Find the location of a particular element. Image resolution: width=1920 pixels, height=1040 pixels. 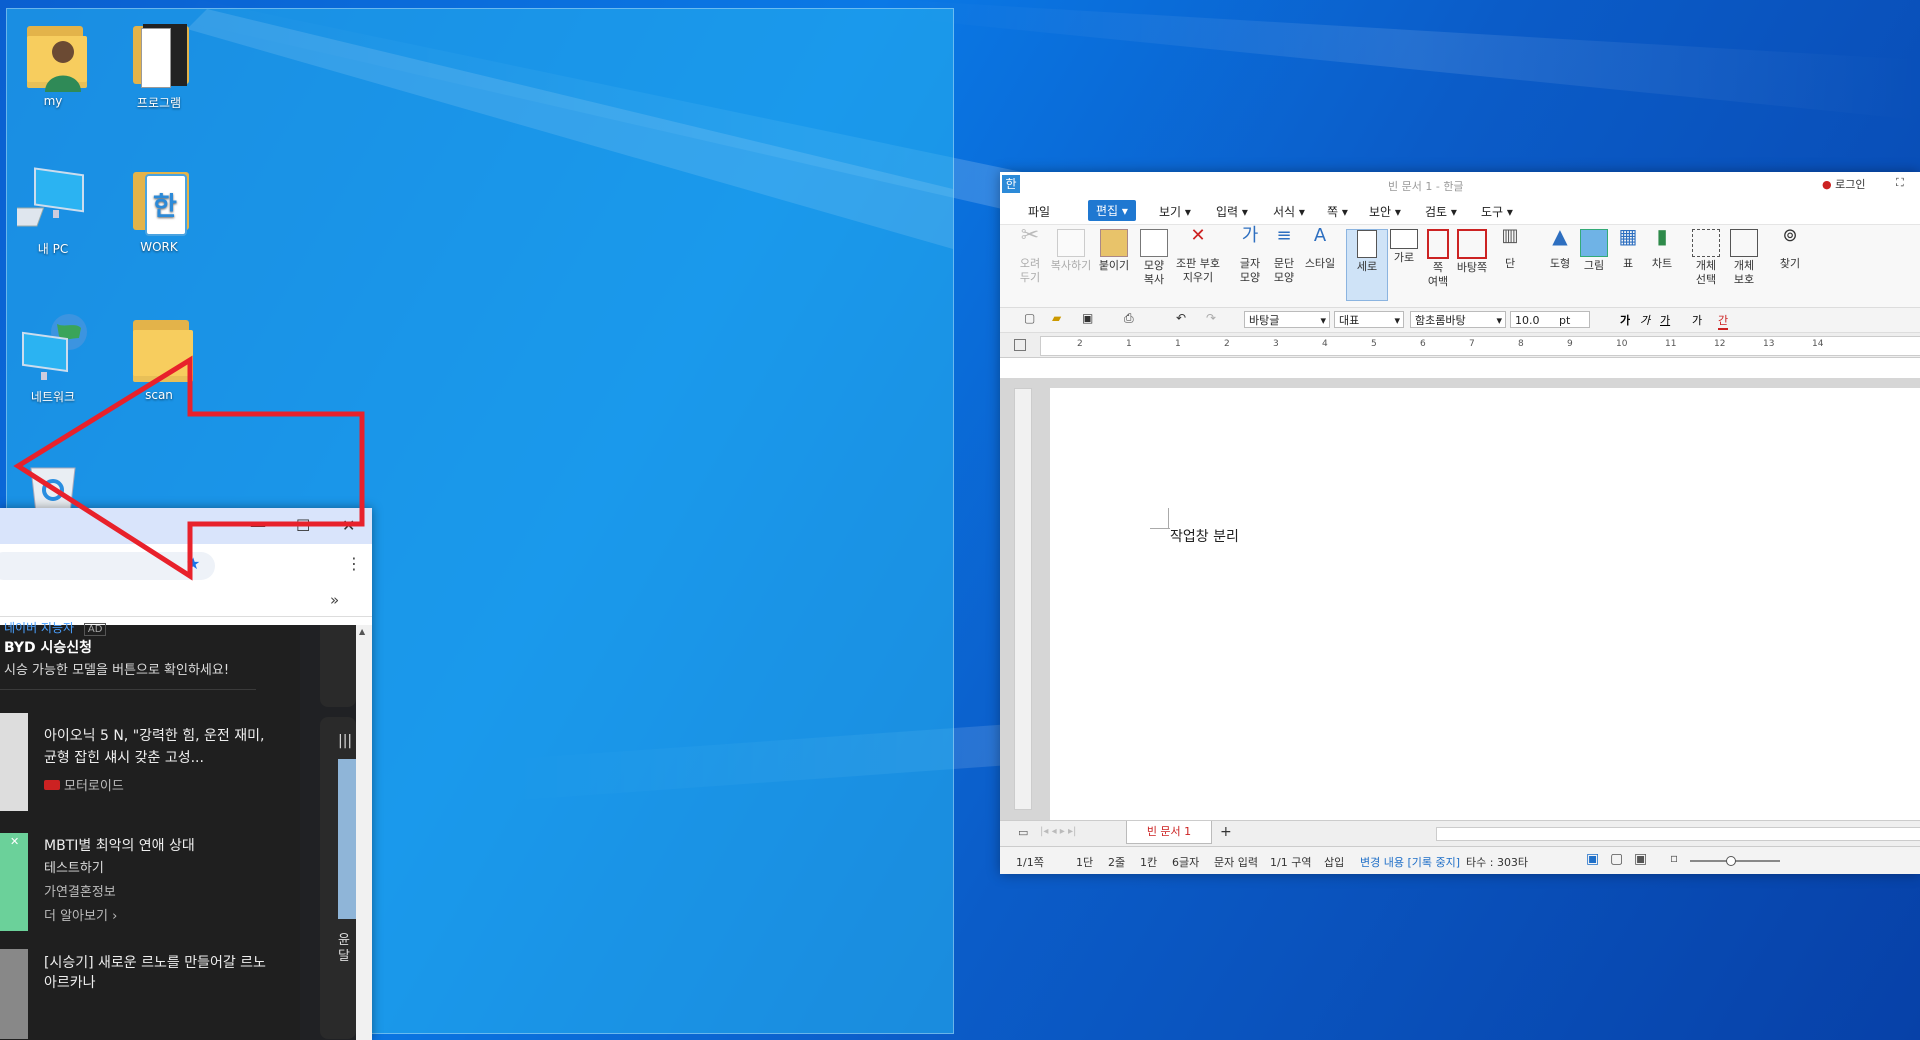

learn-more-link: 더 알아보기 › is located at coordinates (80, 914).